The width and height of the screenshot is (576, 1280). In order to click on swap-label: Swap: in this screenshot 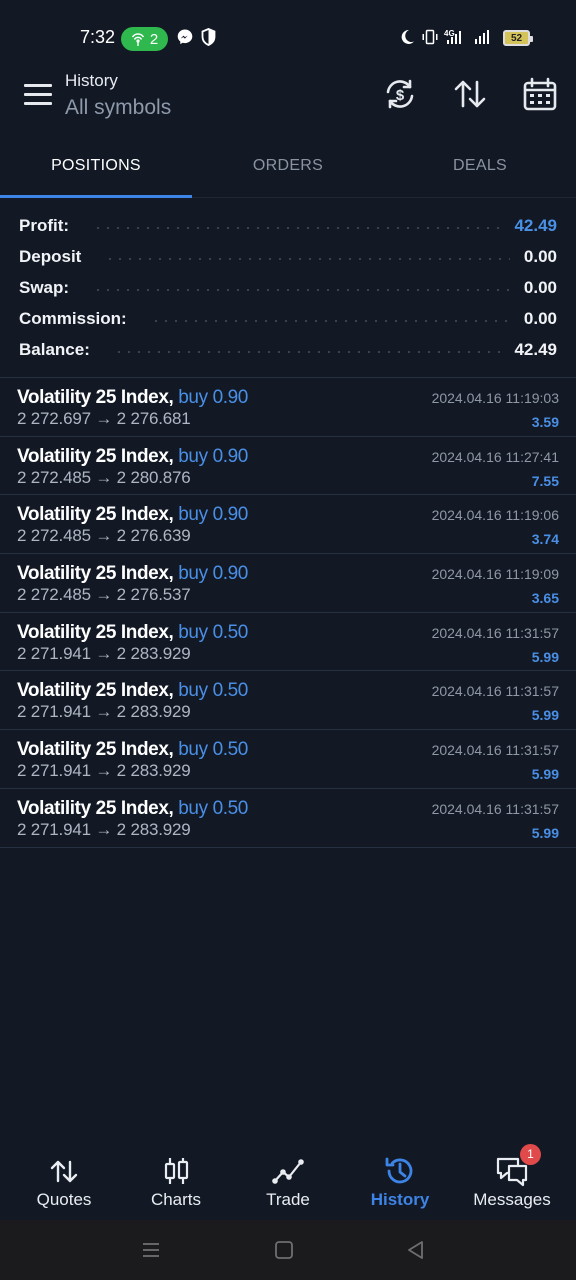, I will do `click(44, 287)`.